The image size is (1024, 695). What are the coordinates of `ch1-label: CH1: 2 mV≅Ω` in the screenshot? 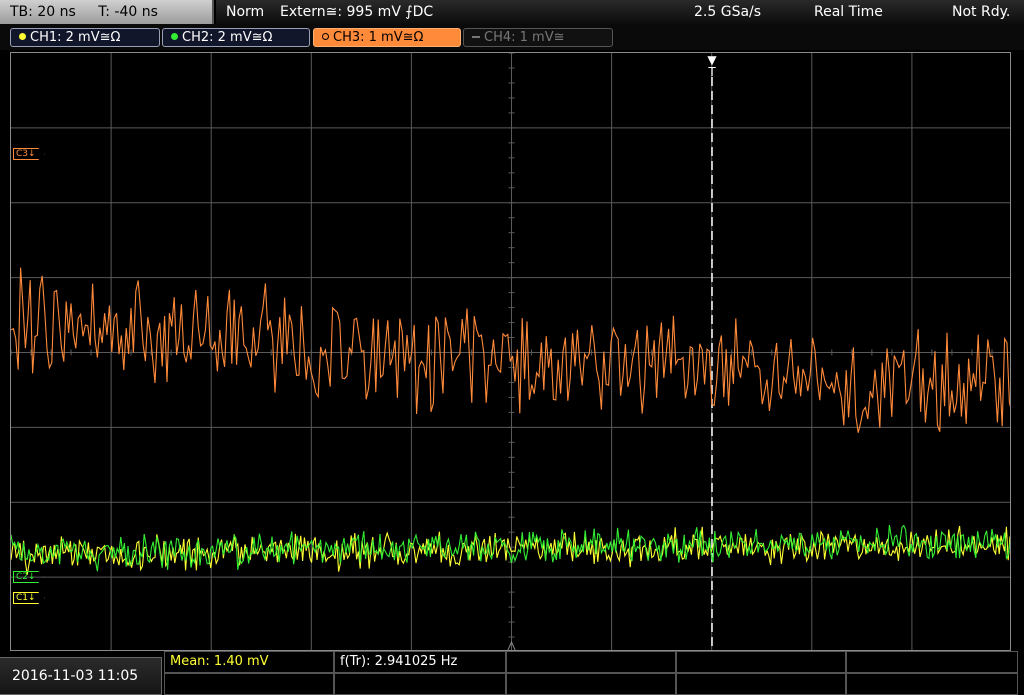 It's located at (75, 37).